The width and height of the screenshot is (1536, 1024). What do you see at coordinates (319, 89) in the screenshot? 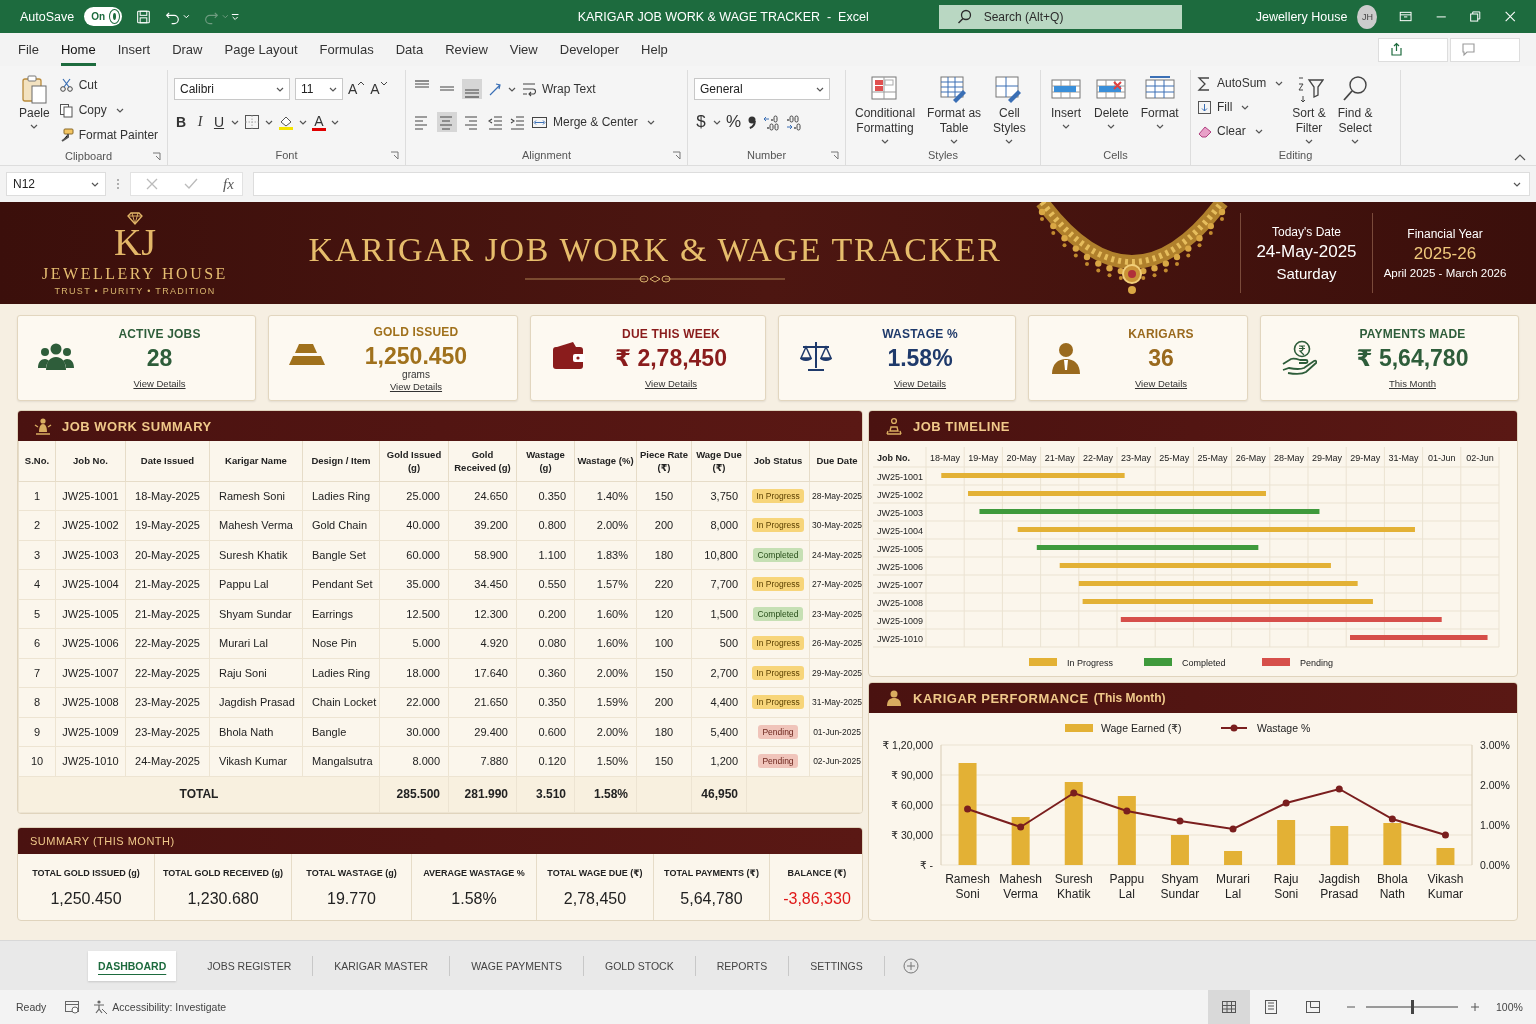
I see `font-size-dropdown: 11` at bounding box center [319, 89].